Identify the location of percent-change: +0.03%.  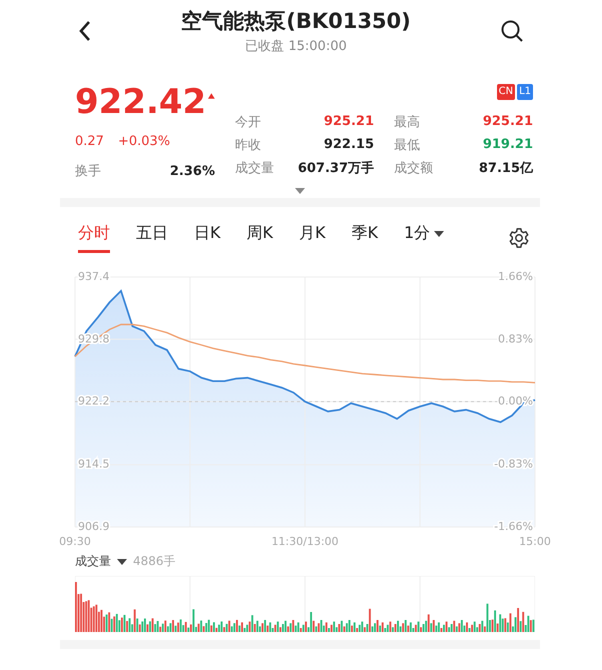
(144, 141).